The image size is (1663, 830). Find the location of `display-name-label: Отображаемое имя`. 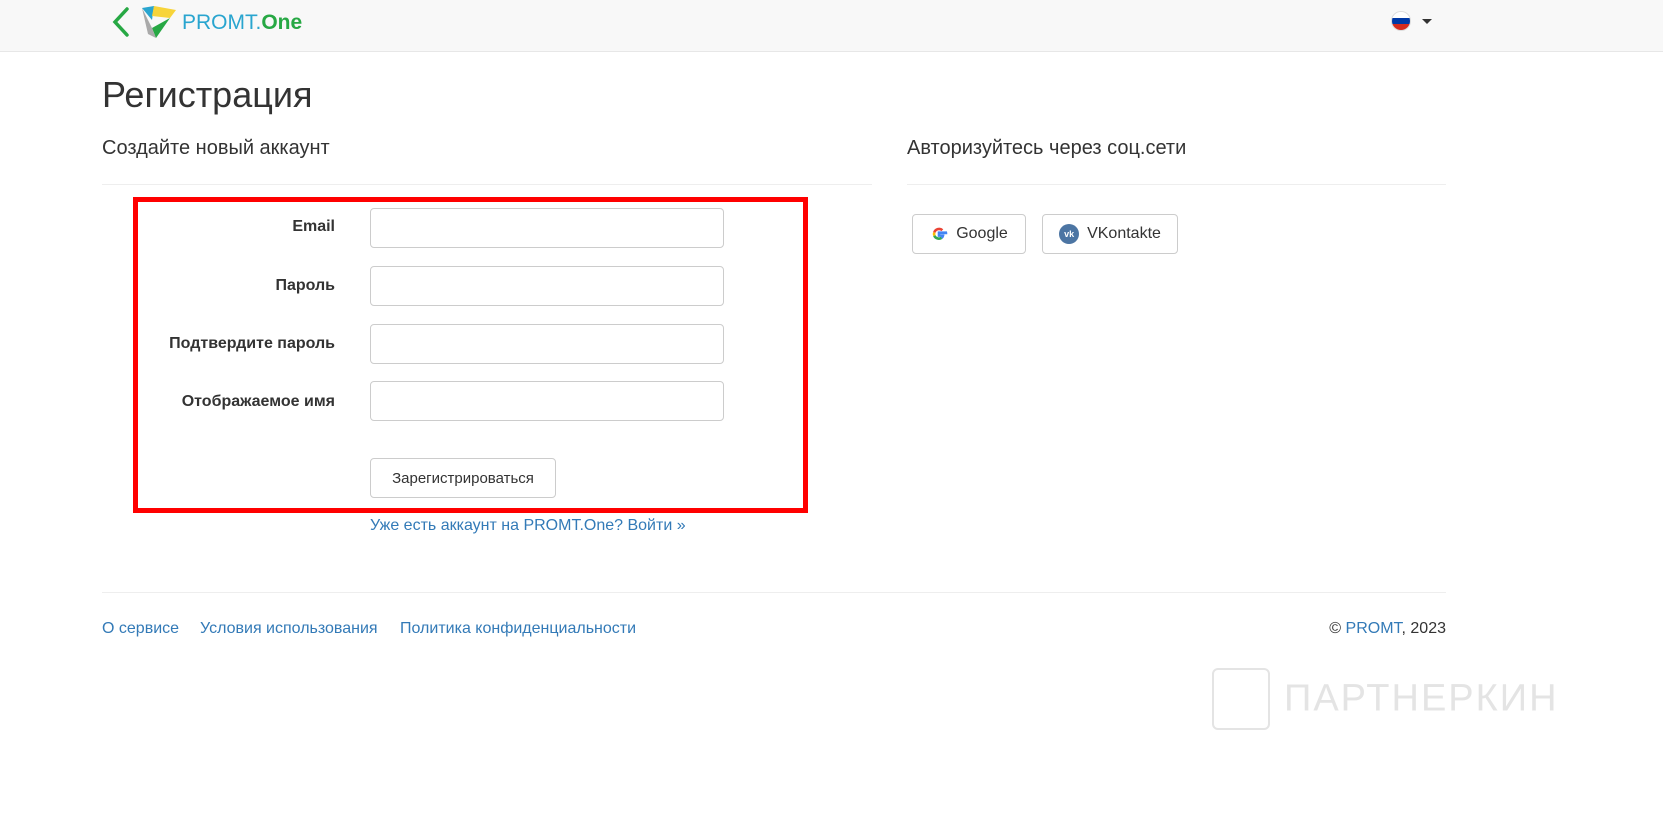

display-name-label: Отображаемое имя is located at coordinates (258, 401).